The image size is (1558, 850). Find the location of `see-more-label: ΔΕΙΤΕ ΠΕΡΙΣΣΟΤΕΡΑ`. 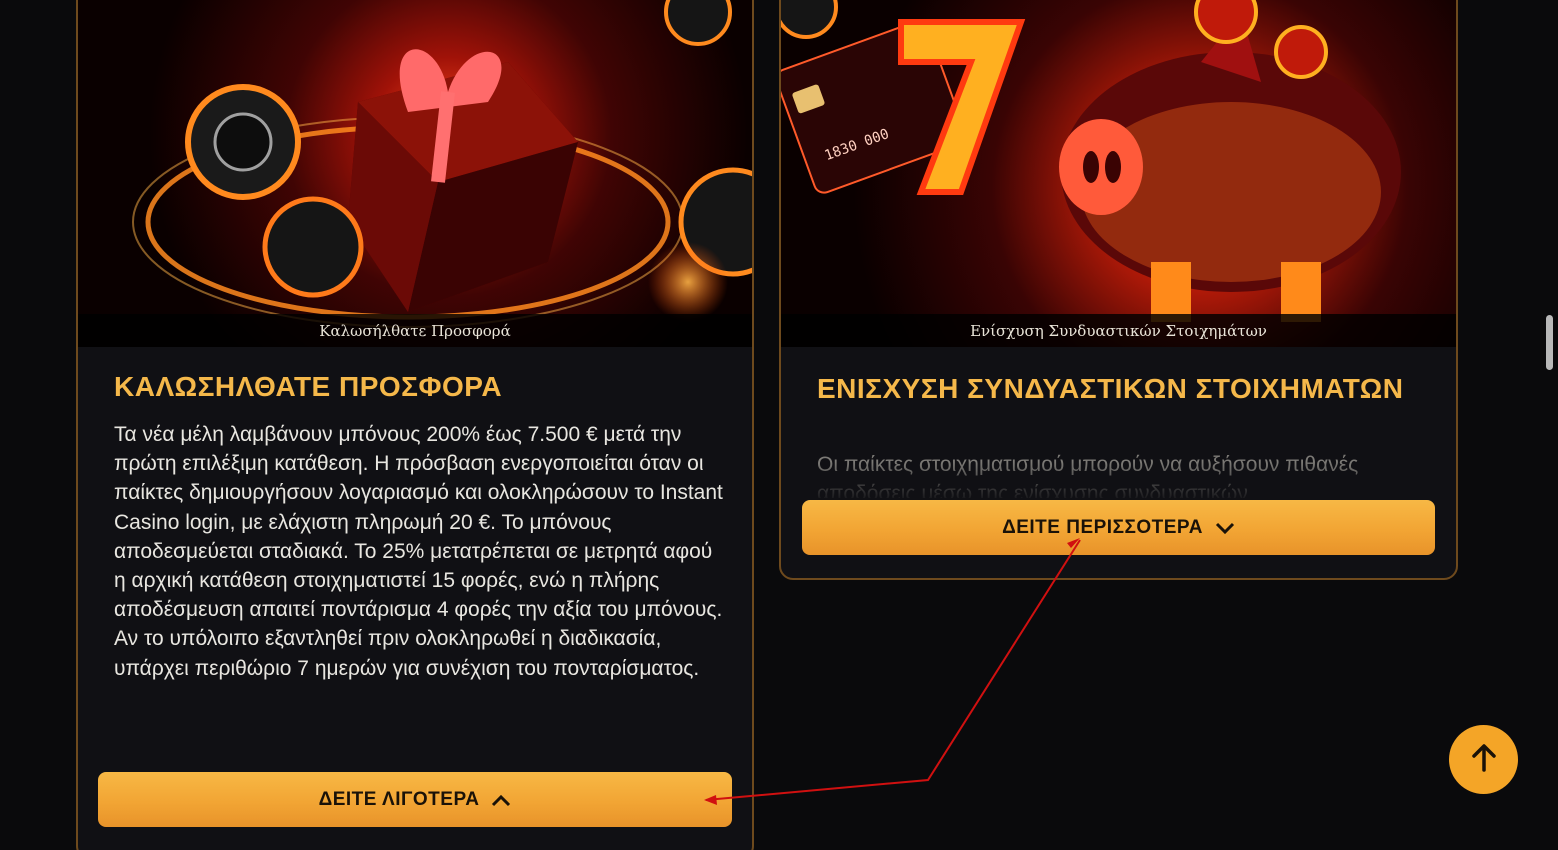

see-more-label: ΔΕΙΤΕ ΠΕΡΙΣΣΟΤΕΡΑ is located at coordinates (1102, 527).